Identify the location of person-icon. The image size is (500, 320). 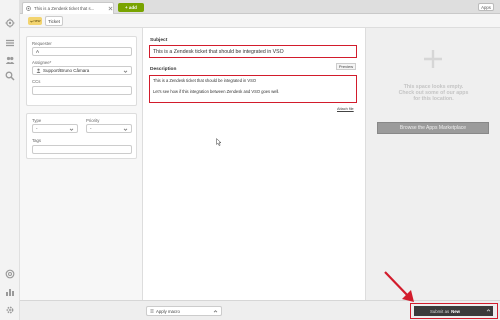
(38, 70).